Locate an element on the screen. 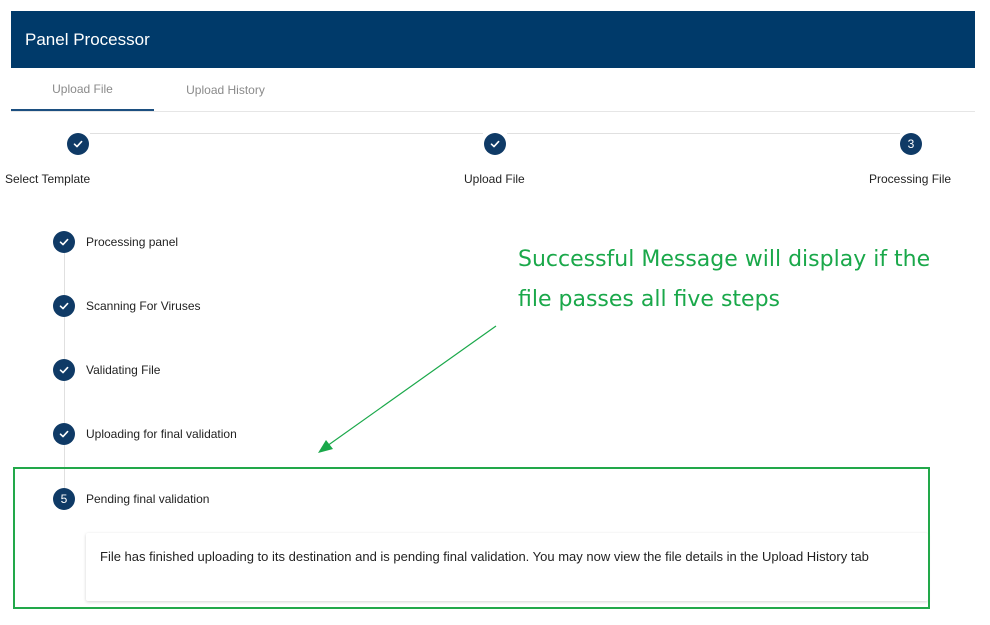  step-label: Processing File is located at coordinates (910, 179).